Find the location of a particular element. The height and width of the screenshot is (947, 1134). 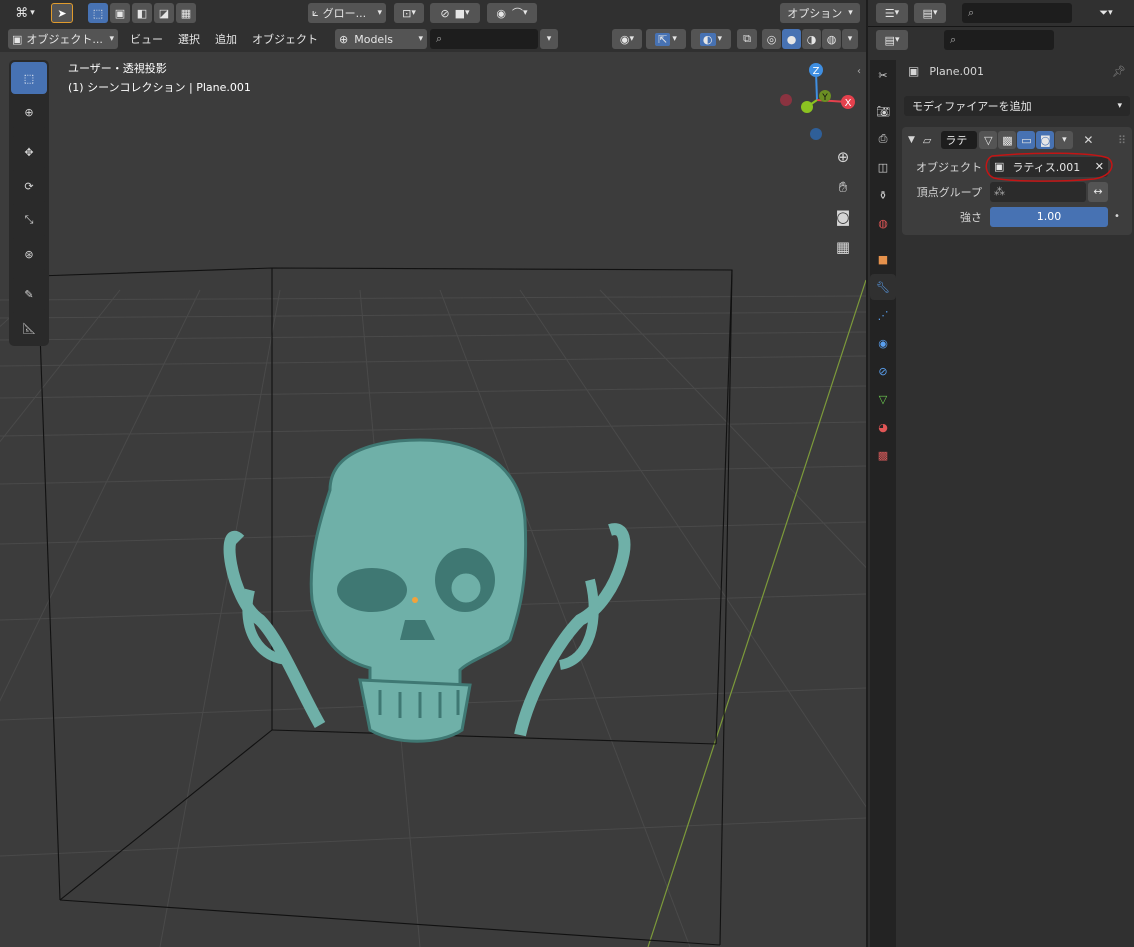

object-field-wrapper: ▣ ラティス.001 ✕ is located at coordinates (1049, 166).